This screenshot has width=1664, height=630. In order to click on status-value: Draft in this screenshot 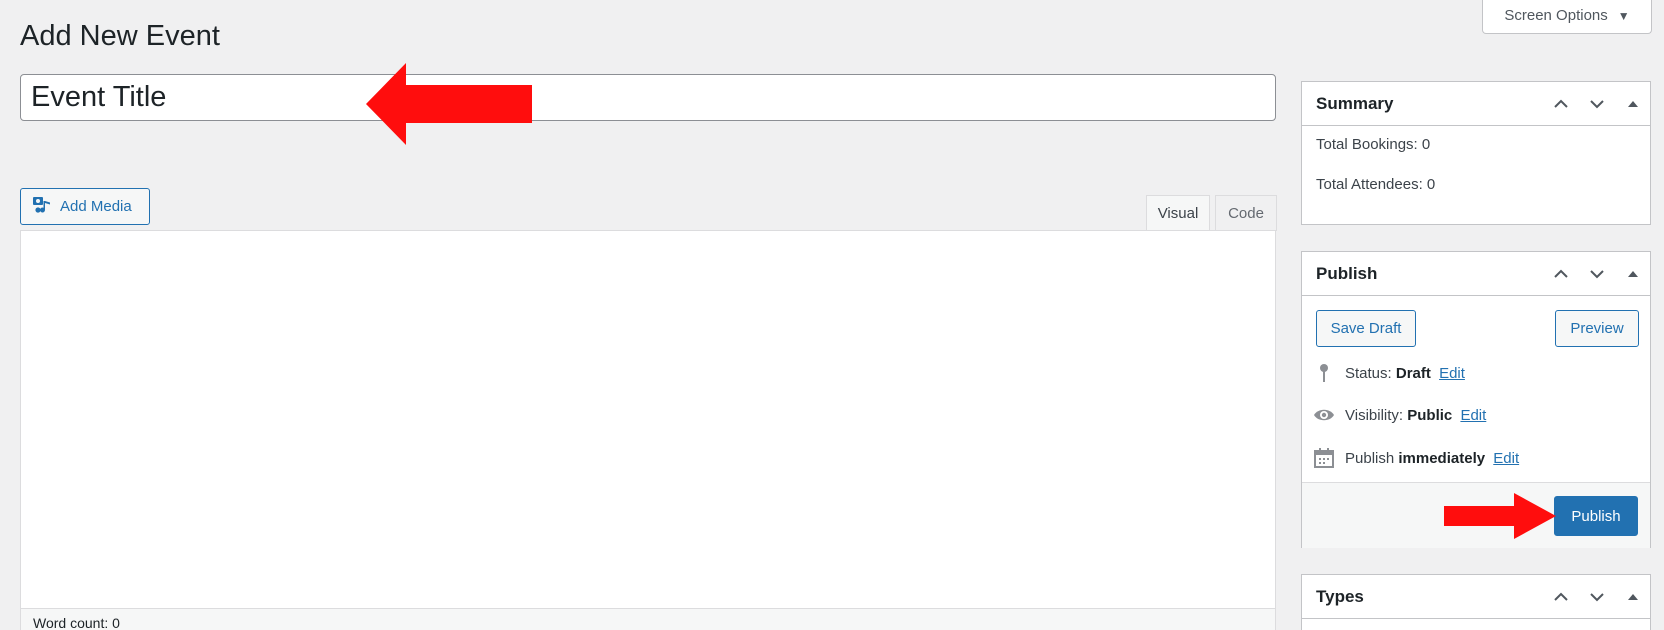, I will do `click(1413, 373)`.